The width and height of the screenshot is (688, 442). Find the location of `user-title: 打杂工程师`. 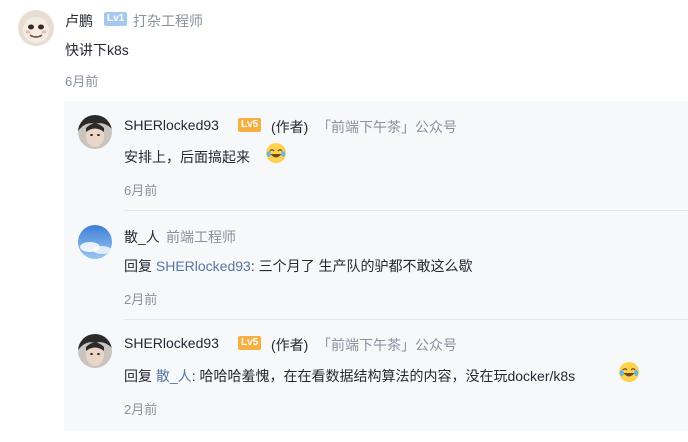

user-title: 打杂工程师 is located at coordinates (168, 21).